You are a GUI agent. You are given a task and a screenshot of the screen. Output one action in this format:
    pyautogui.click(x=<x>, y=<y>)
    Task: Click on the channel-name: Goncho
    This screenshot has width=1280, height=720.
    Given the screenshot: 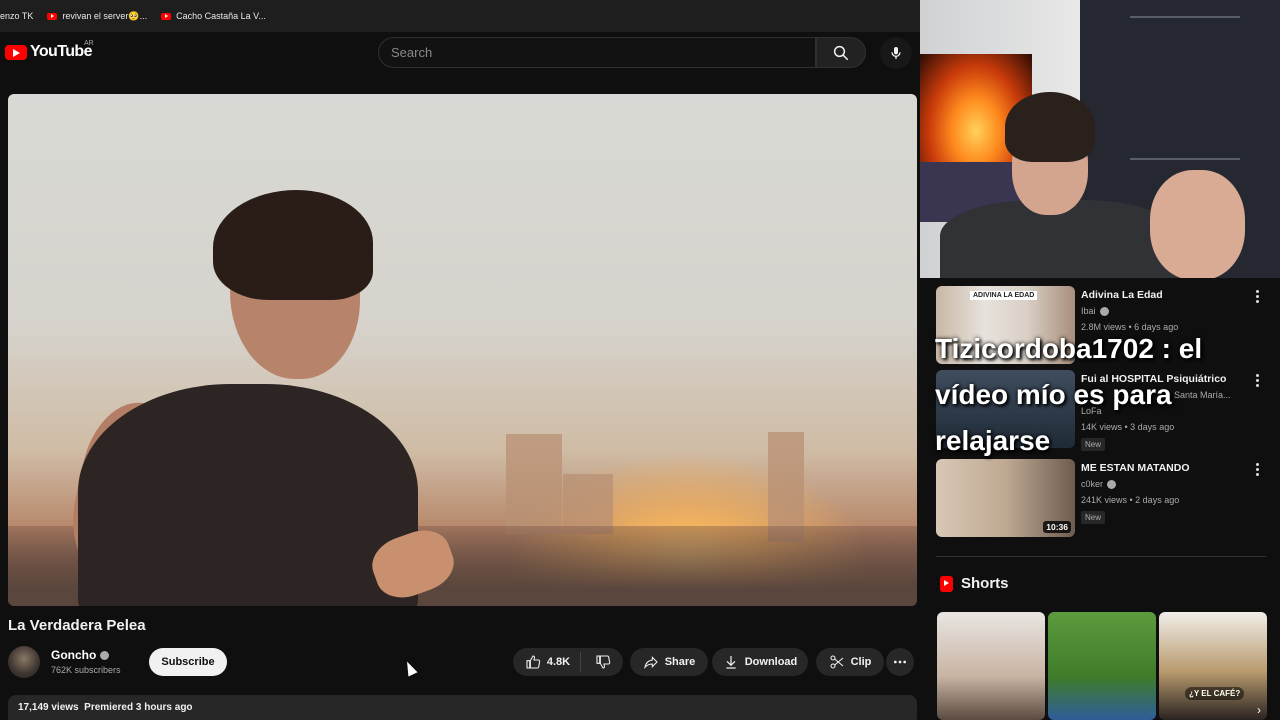 What is the action you would take?
    pyautogui.click(x=80, y=655)
    